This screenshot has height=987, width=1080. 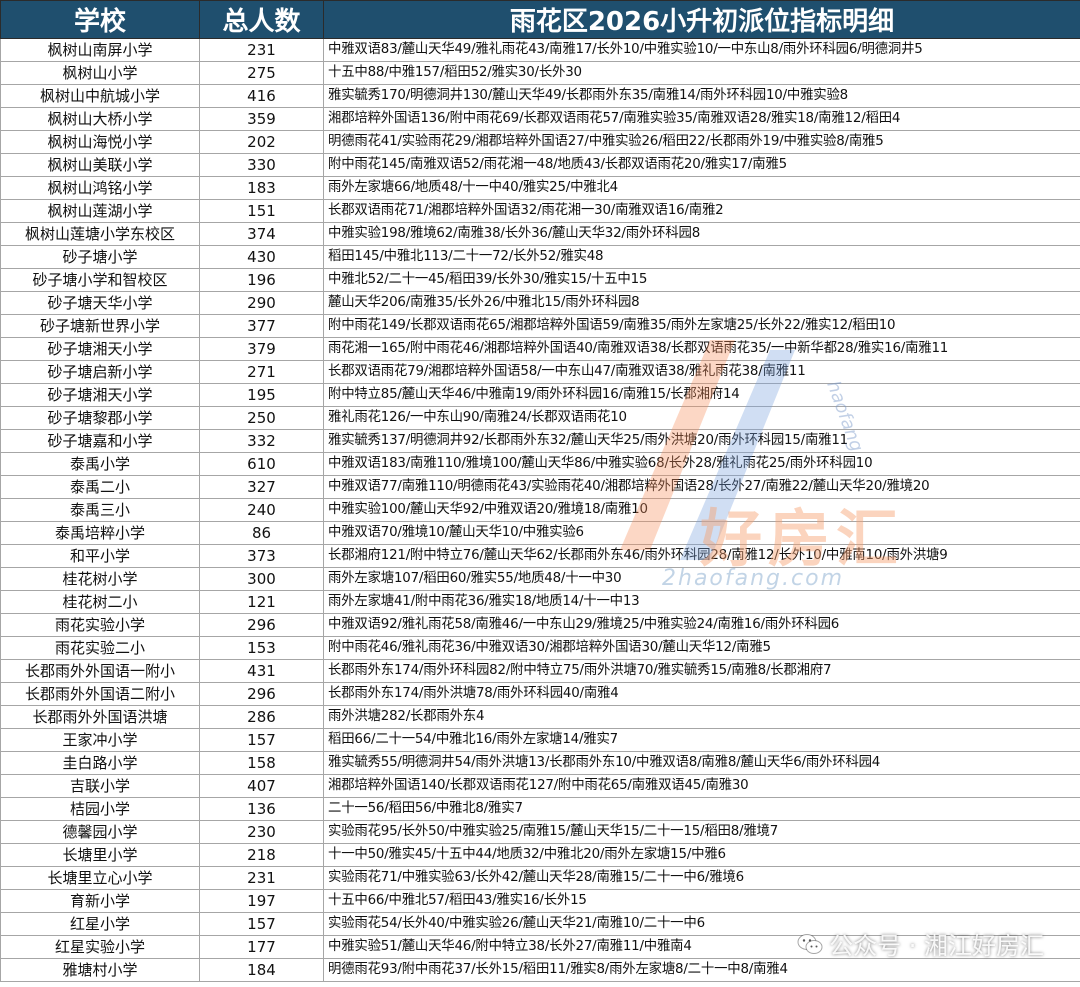 I want to click on total-cell: 290, so click(x=261, y=303).